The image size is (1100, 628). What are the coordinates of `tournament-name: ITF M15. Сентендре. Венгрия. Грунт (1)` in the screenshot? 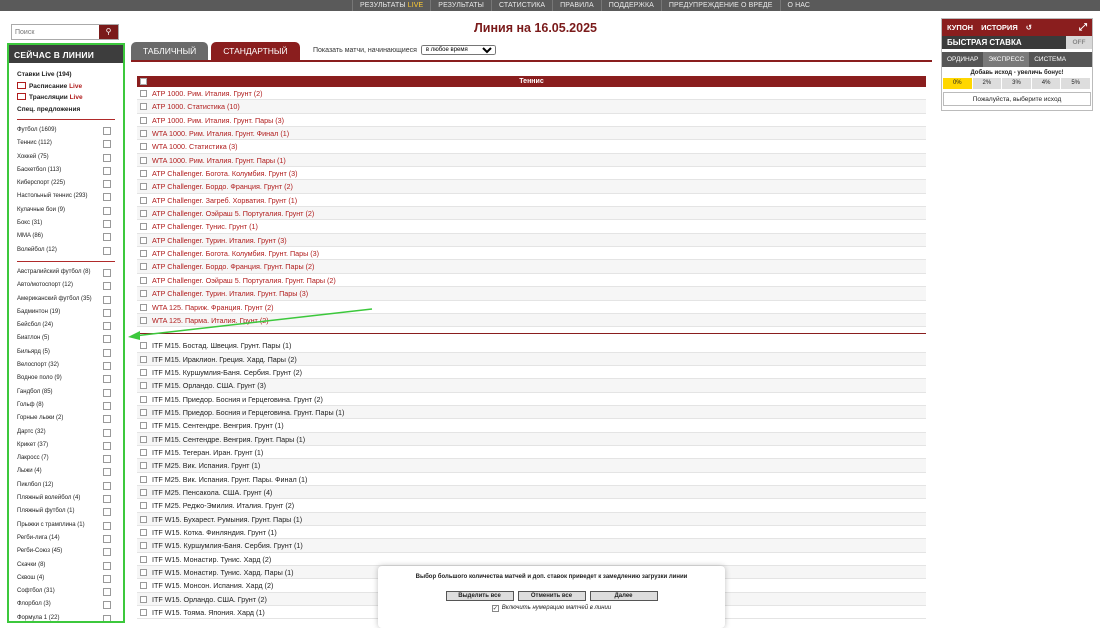 It's located at (218, 425).